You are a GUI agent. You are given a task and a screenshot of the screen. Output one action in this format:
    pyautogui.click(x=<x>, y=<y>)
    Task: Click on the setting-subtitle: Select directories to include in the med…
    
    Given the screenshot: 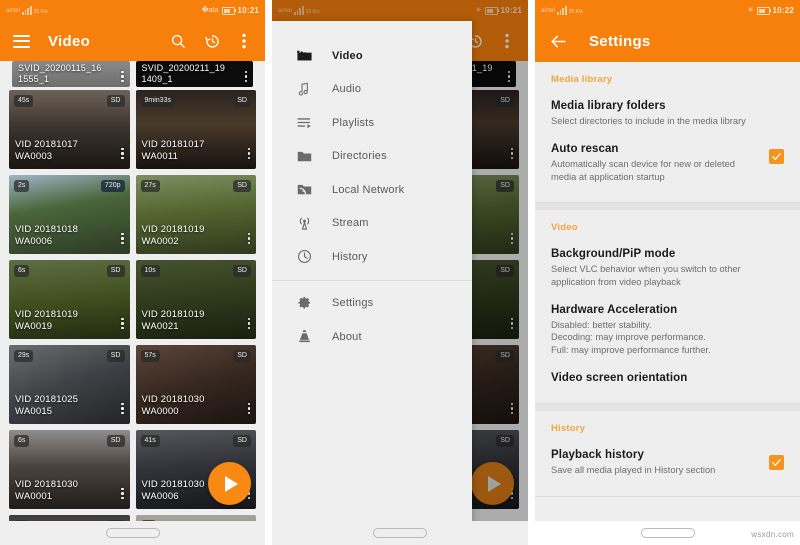 What is the action you would take?
    pyautogui.click(x=648, y=121)
    